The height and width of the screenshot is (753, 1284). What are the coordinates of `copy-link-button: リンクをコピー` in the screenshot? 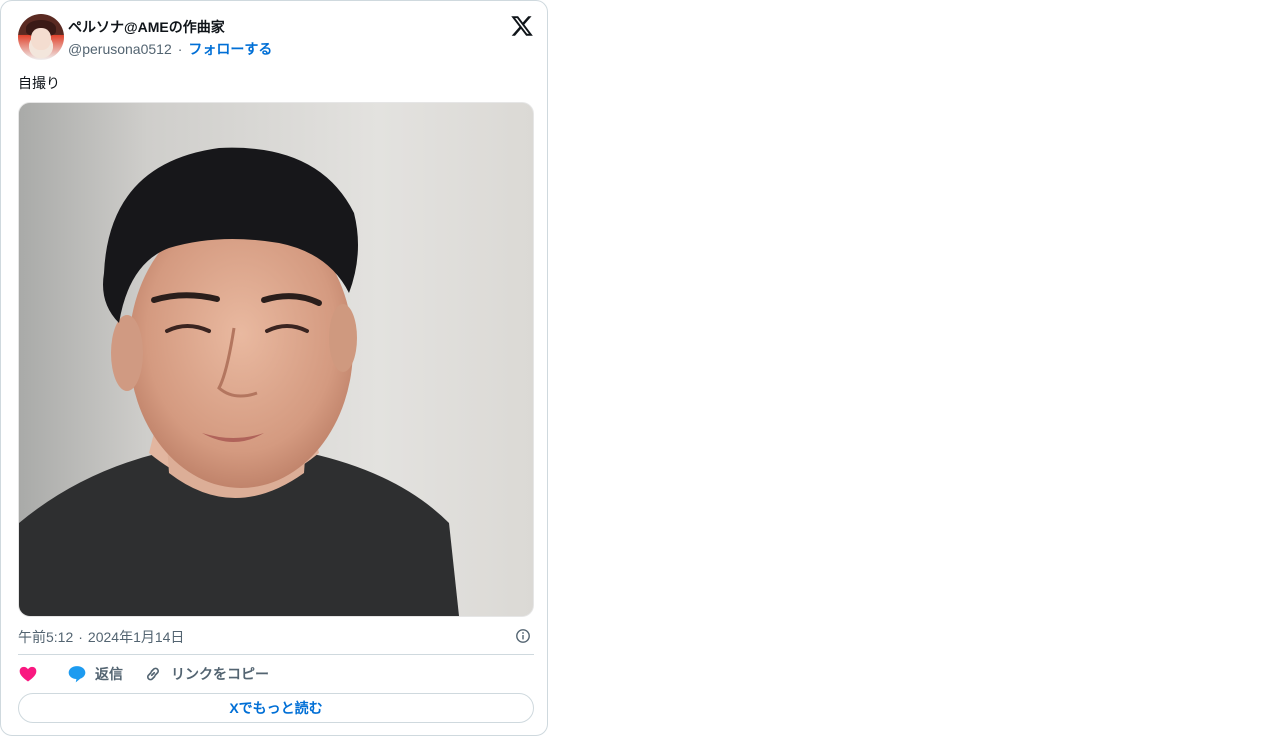 It's located at (206, 674).